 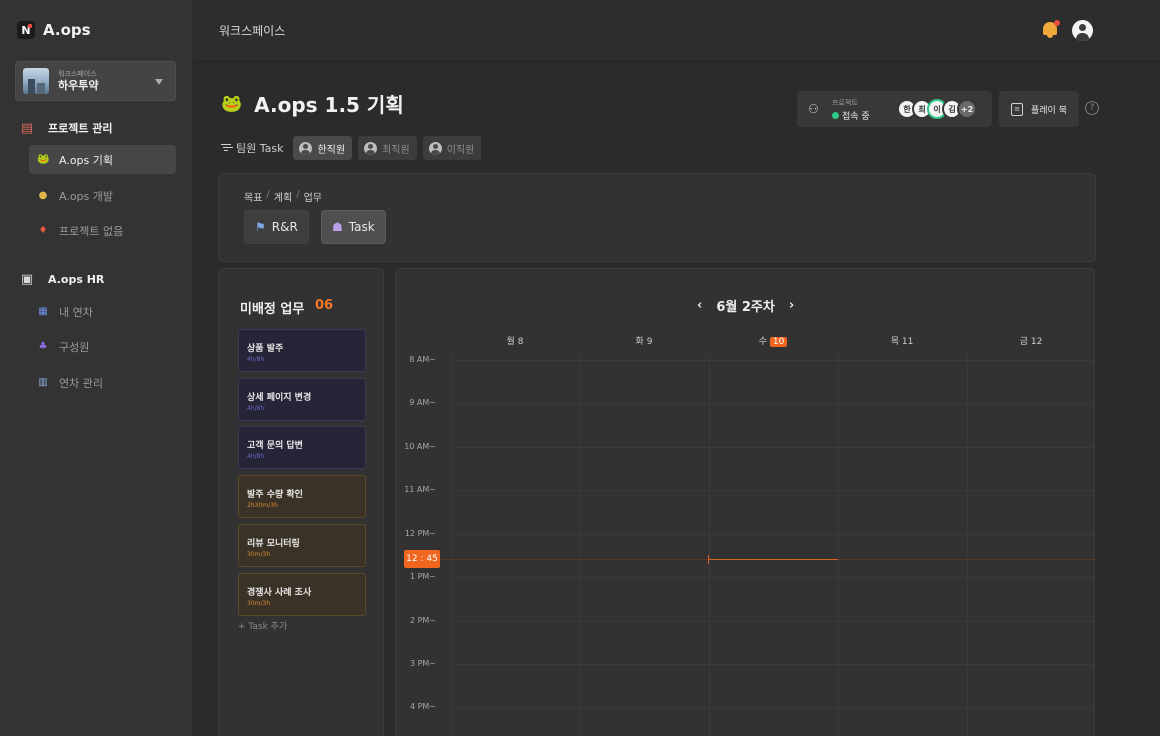 What do you see at coordinates (420, 489) in the screenshot?
I see `time-label: 11 AM~` at bounding box center [420, 489].